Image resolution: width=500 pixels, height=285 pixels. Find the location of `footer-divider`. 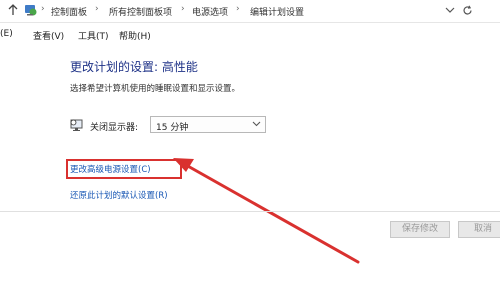

footer-divider is located at coordinates (250, 211).